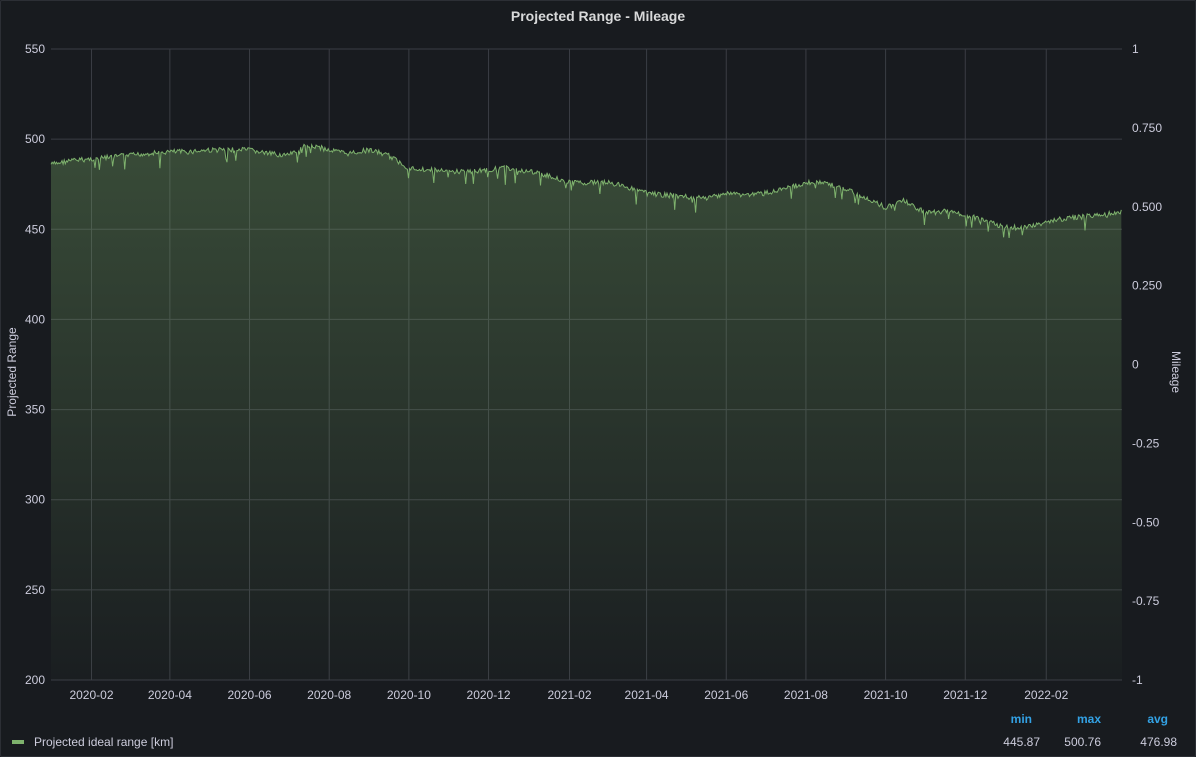 Image resolution: width=1196 pixels, height=757 pixels. What do you see at coordinates (1176, 372) in the screenshot?
I see `y2-axis-label: Mileage` at bounding box center [1176, 372].